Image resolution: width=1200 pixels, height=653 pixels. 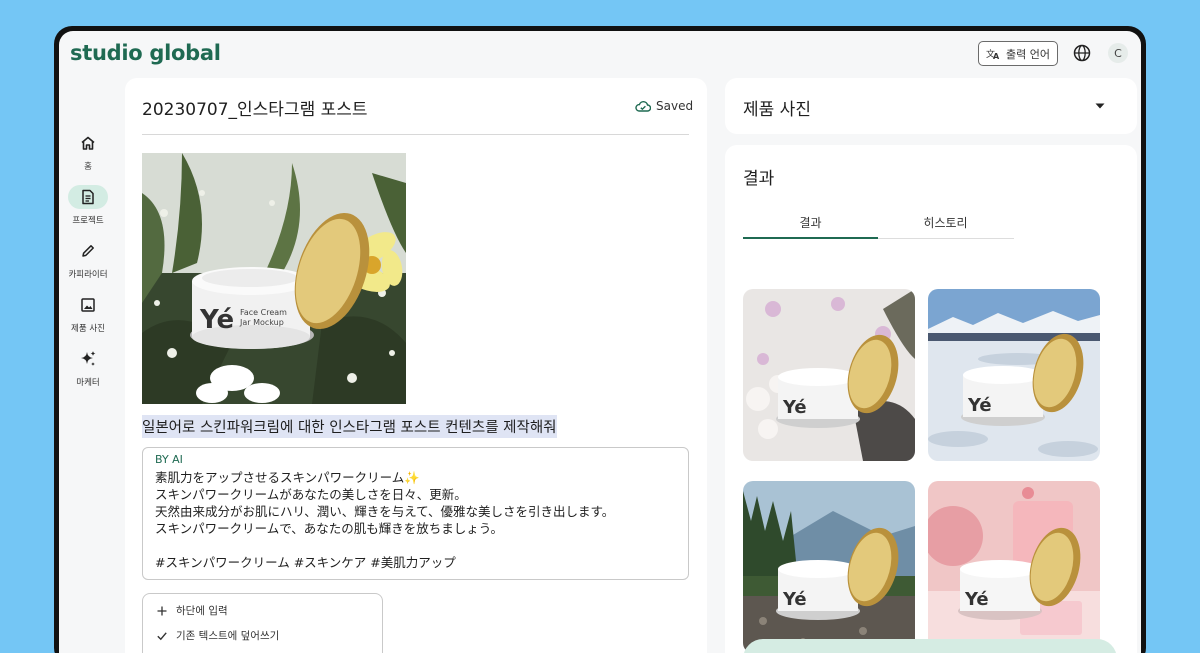 I want to click on insert-options-menu: 하단에 입력 기존 텍스트에 덮어쓰기, so click(x=262, y=623).